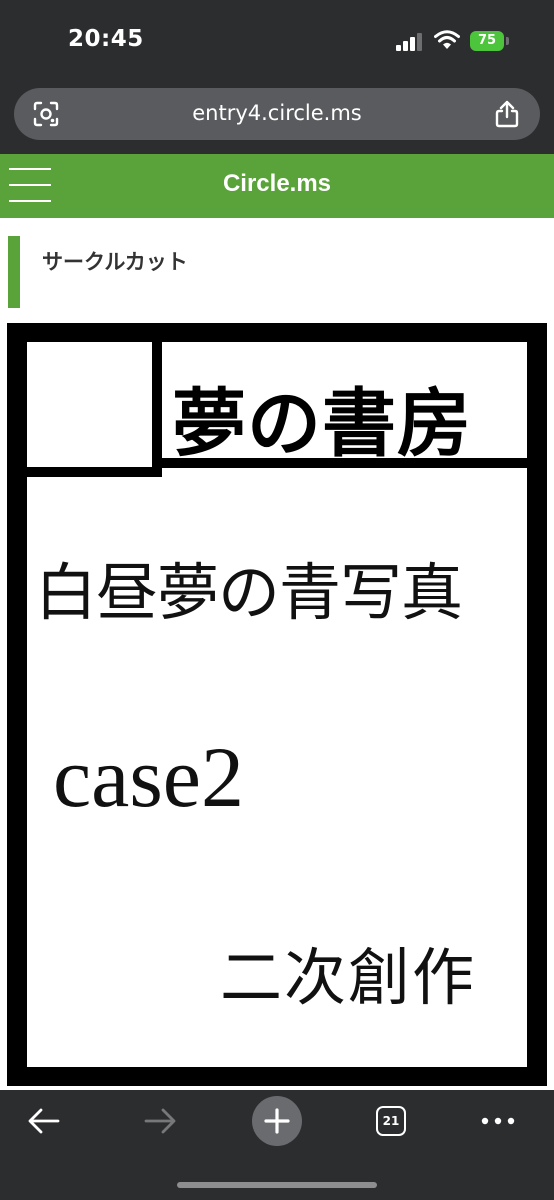 Image resolution: width=554 pixels, height=1200 pixels. What do you see at coordinates (391, 1121) in the screenshot?
I see `tabs-icon: 21` at bounding box center [391, 1121].